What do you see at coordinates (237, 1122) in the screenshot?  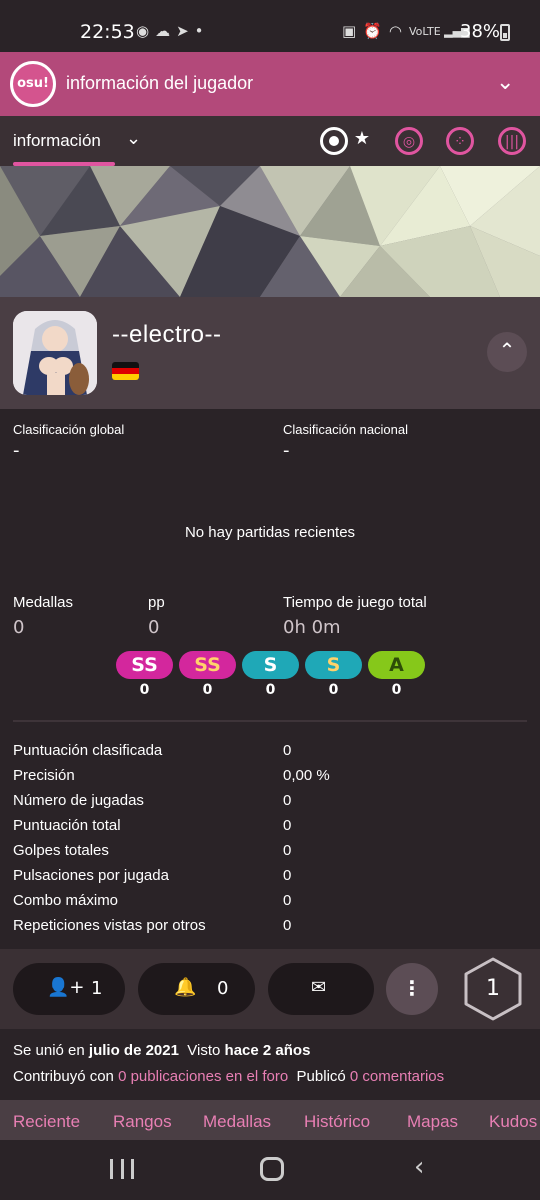 I see `tab-medals: Medallas` at bounding box center [237, 1122].